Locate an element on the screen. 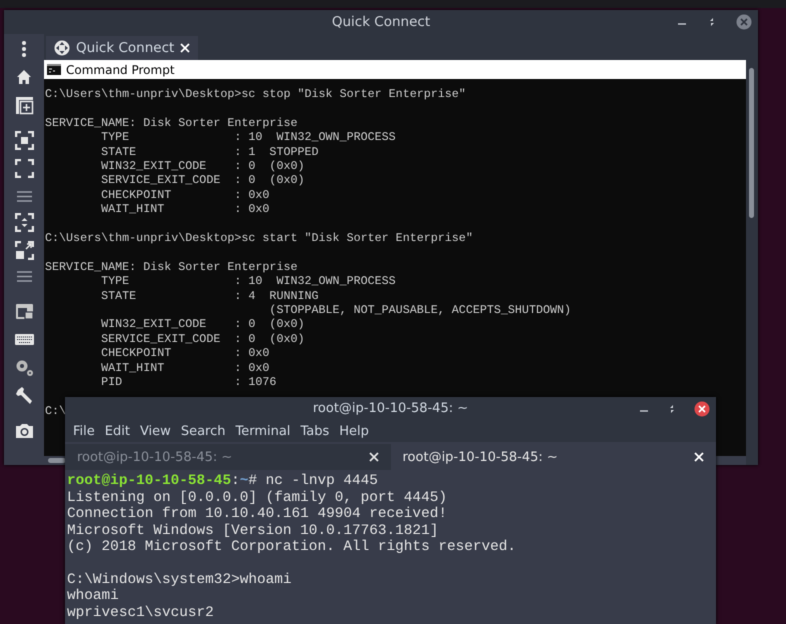 Image resolution: width=786 pixels, height=624 pixels. console-line: C:\Users\thm-unpriv\Desktop>sc start "Disk Sorter Enterprise" is located at coordinates (259, 238).